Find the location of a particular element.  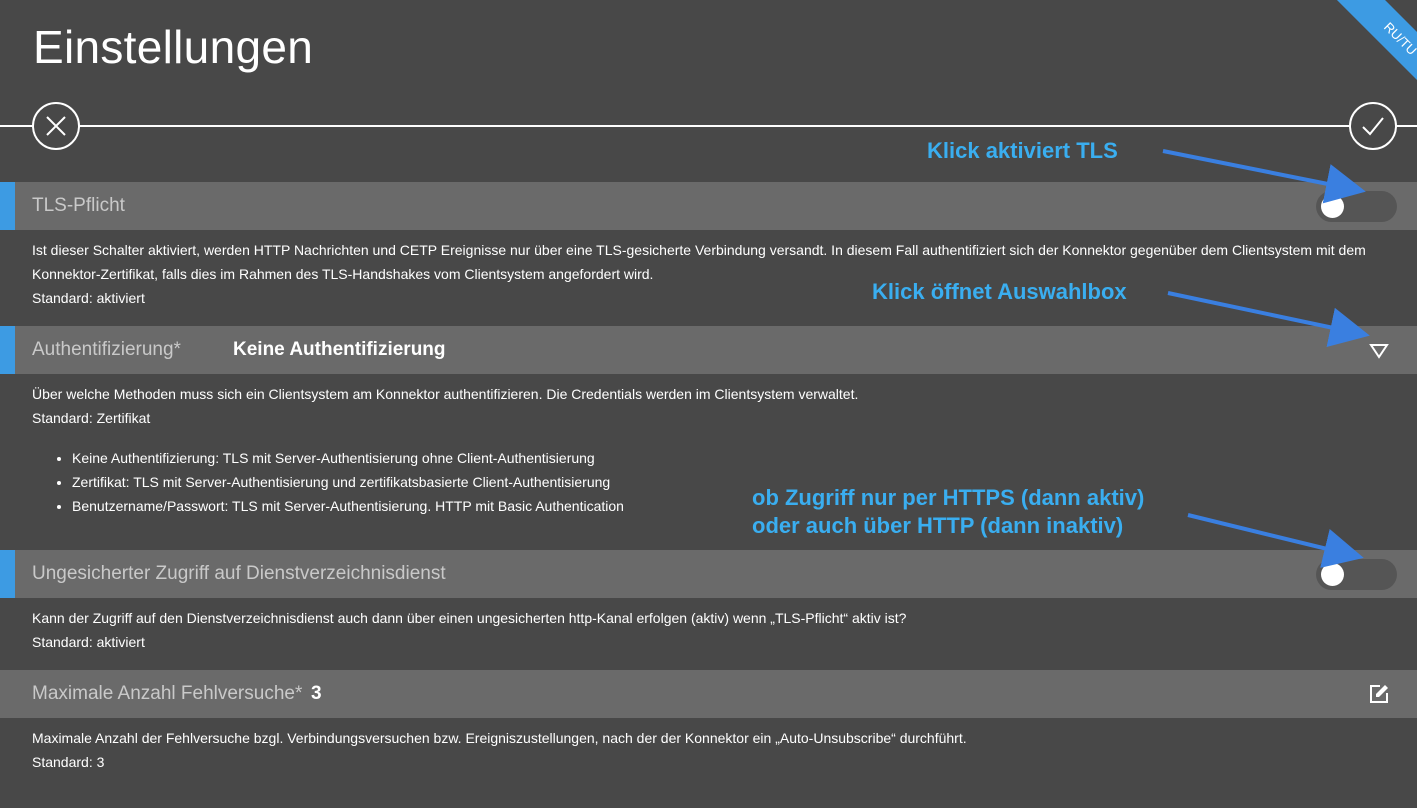

annotation-arrow-access is located at coordinates (1275, 540).